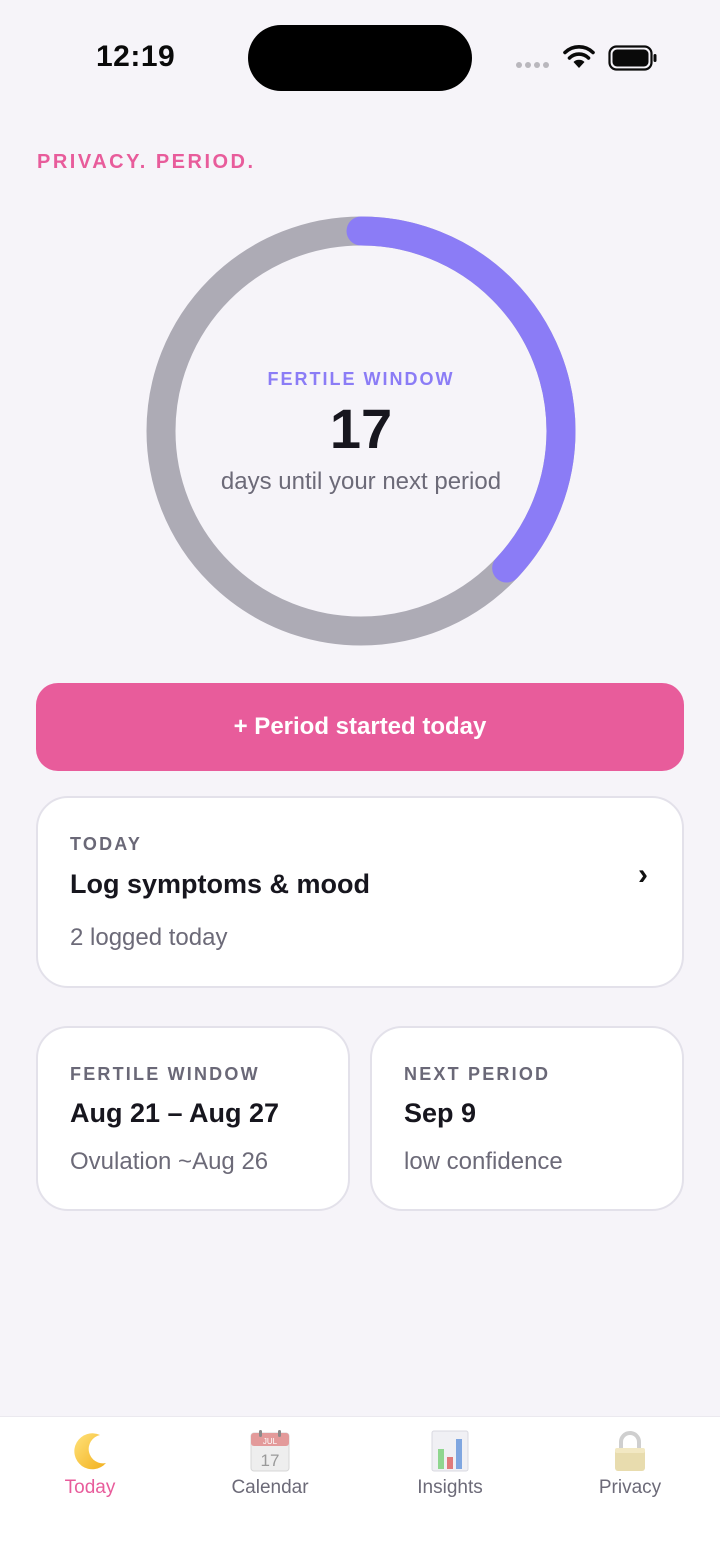  Describe the element at coordinates (360, 727) in the screenshot. I see `period-started-button: + Period started today` at that location.